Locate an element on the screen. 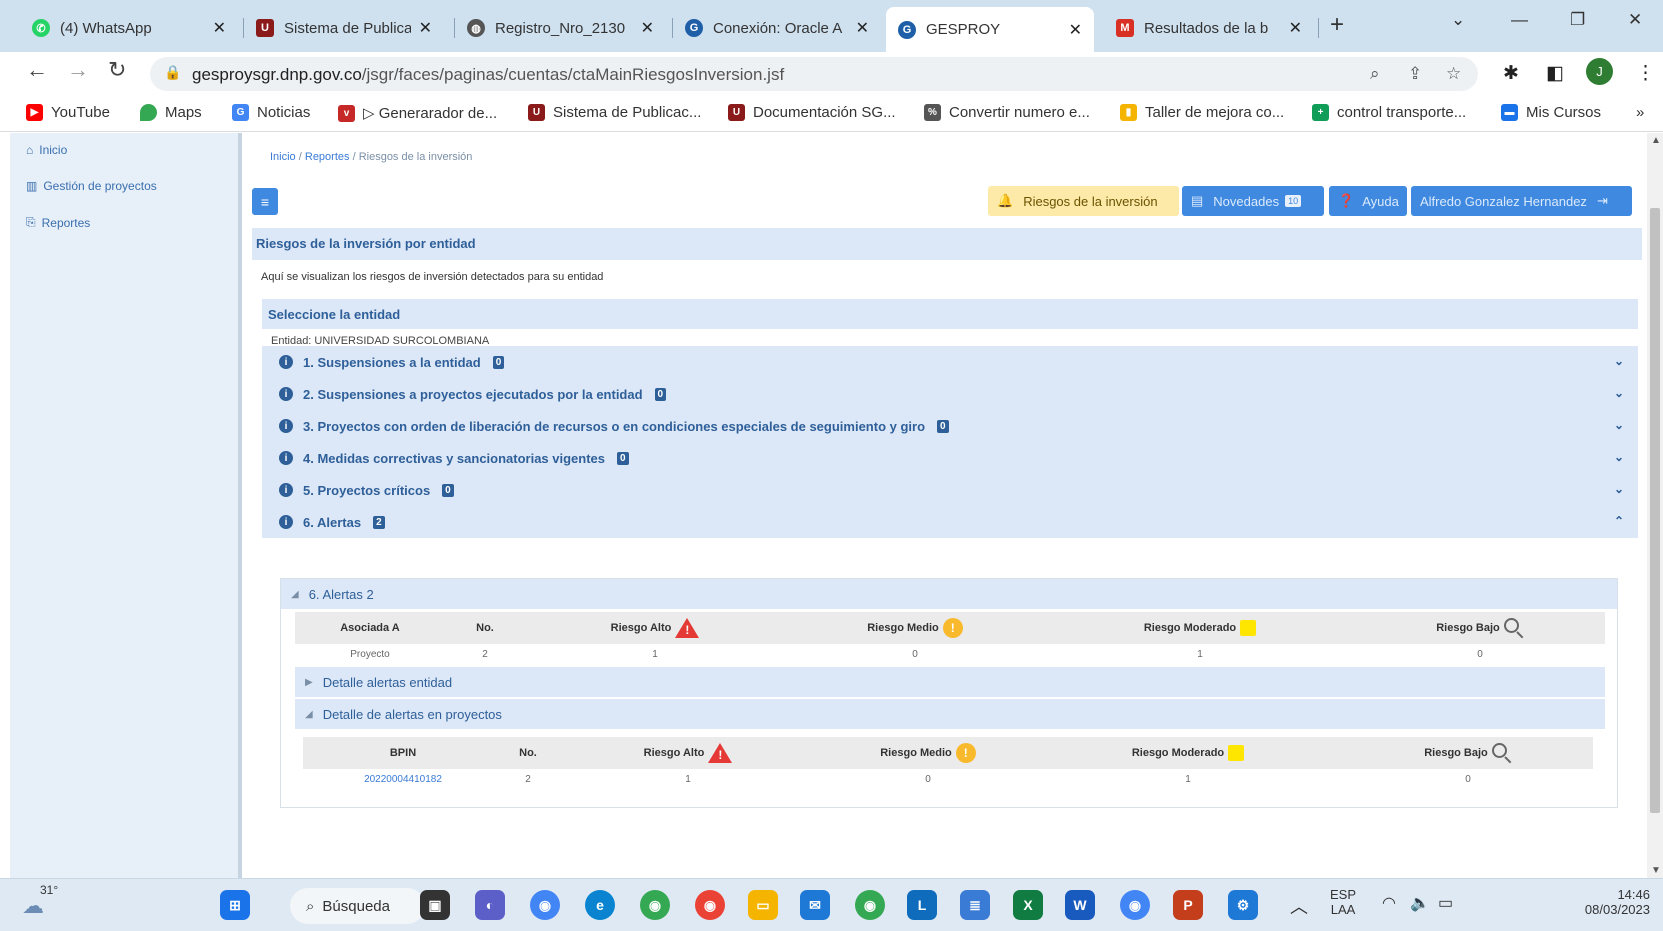  window-close-icon: ✕ is located at coordinates (1635, 20).